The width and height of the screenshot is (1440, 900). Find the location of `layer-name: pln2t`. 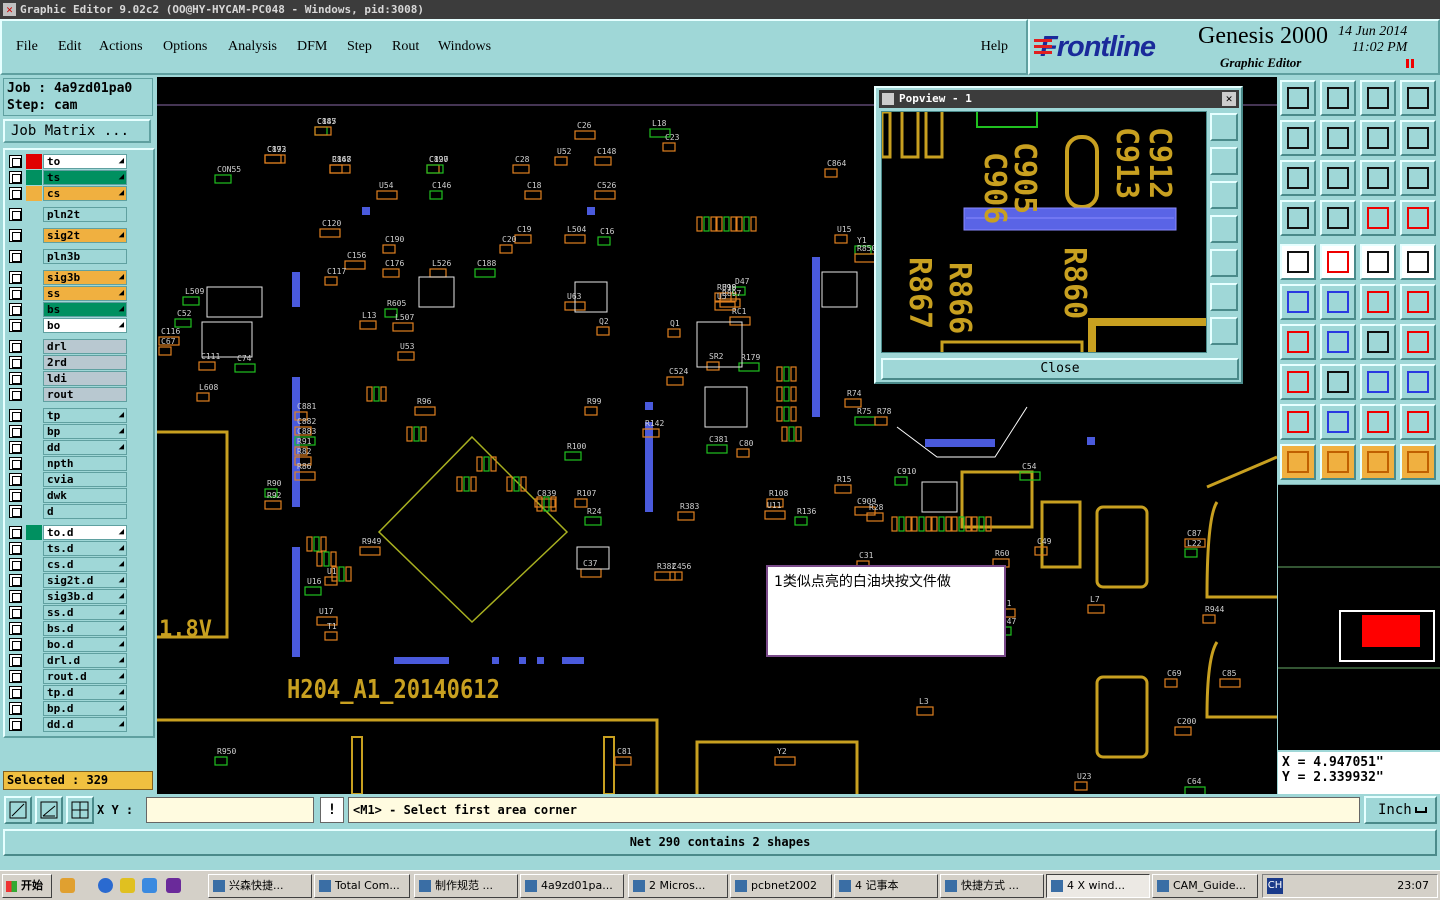

layer-name: pln2t is located at coordinates (85, 214).